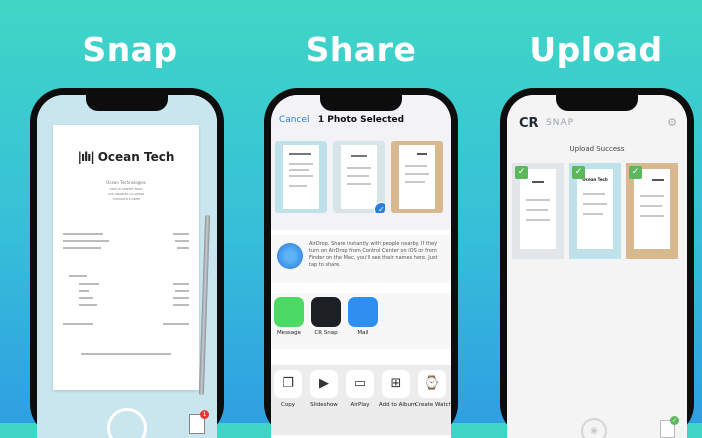 The height and width of the screenshot is (438, 702). Describe the element at coordinates (396, 384) in the screenshot. I see `add-album-icon: ⊞` at that location.